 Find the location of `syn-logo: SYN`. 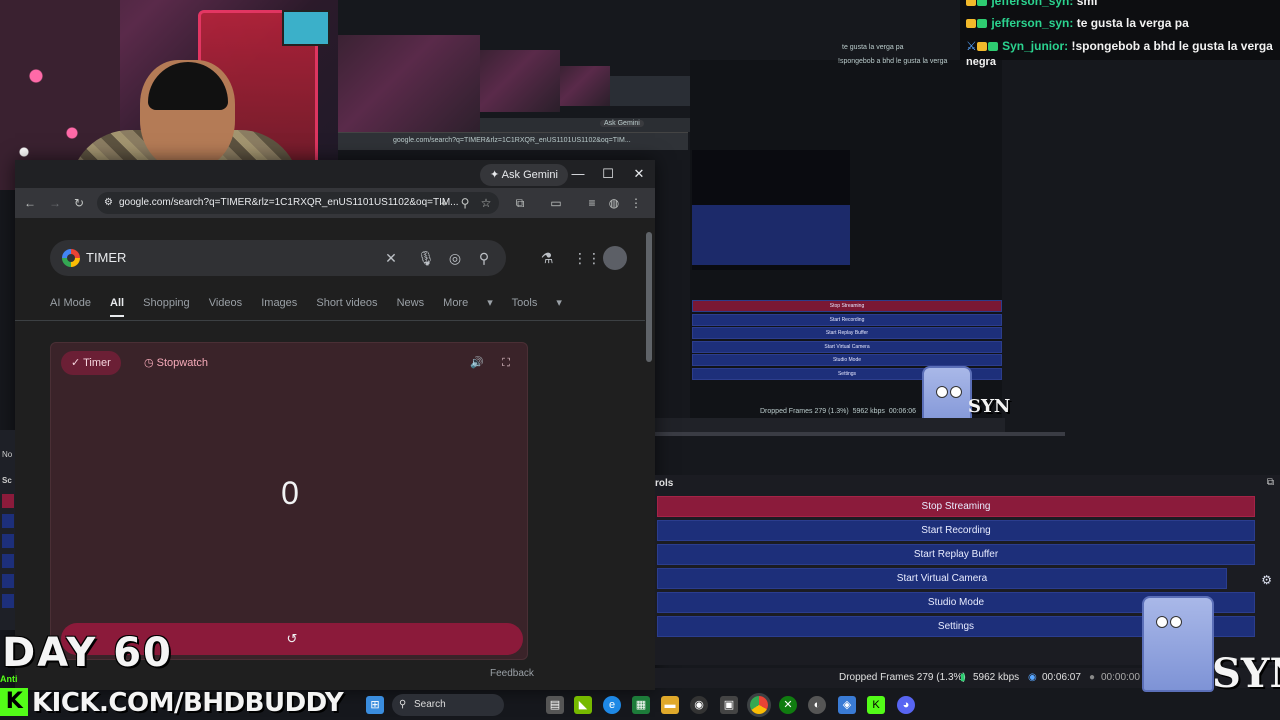

syn-logo: SYN is located at coordinates (1246, 673).